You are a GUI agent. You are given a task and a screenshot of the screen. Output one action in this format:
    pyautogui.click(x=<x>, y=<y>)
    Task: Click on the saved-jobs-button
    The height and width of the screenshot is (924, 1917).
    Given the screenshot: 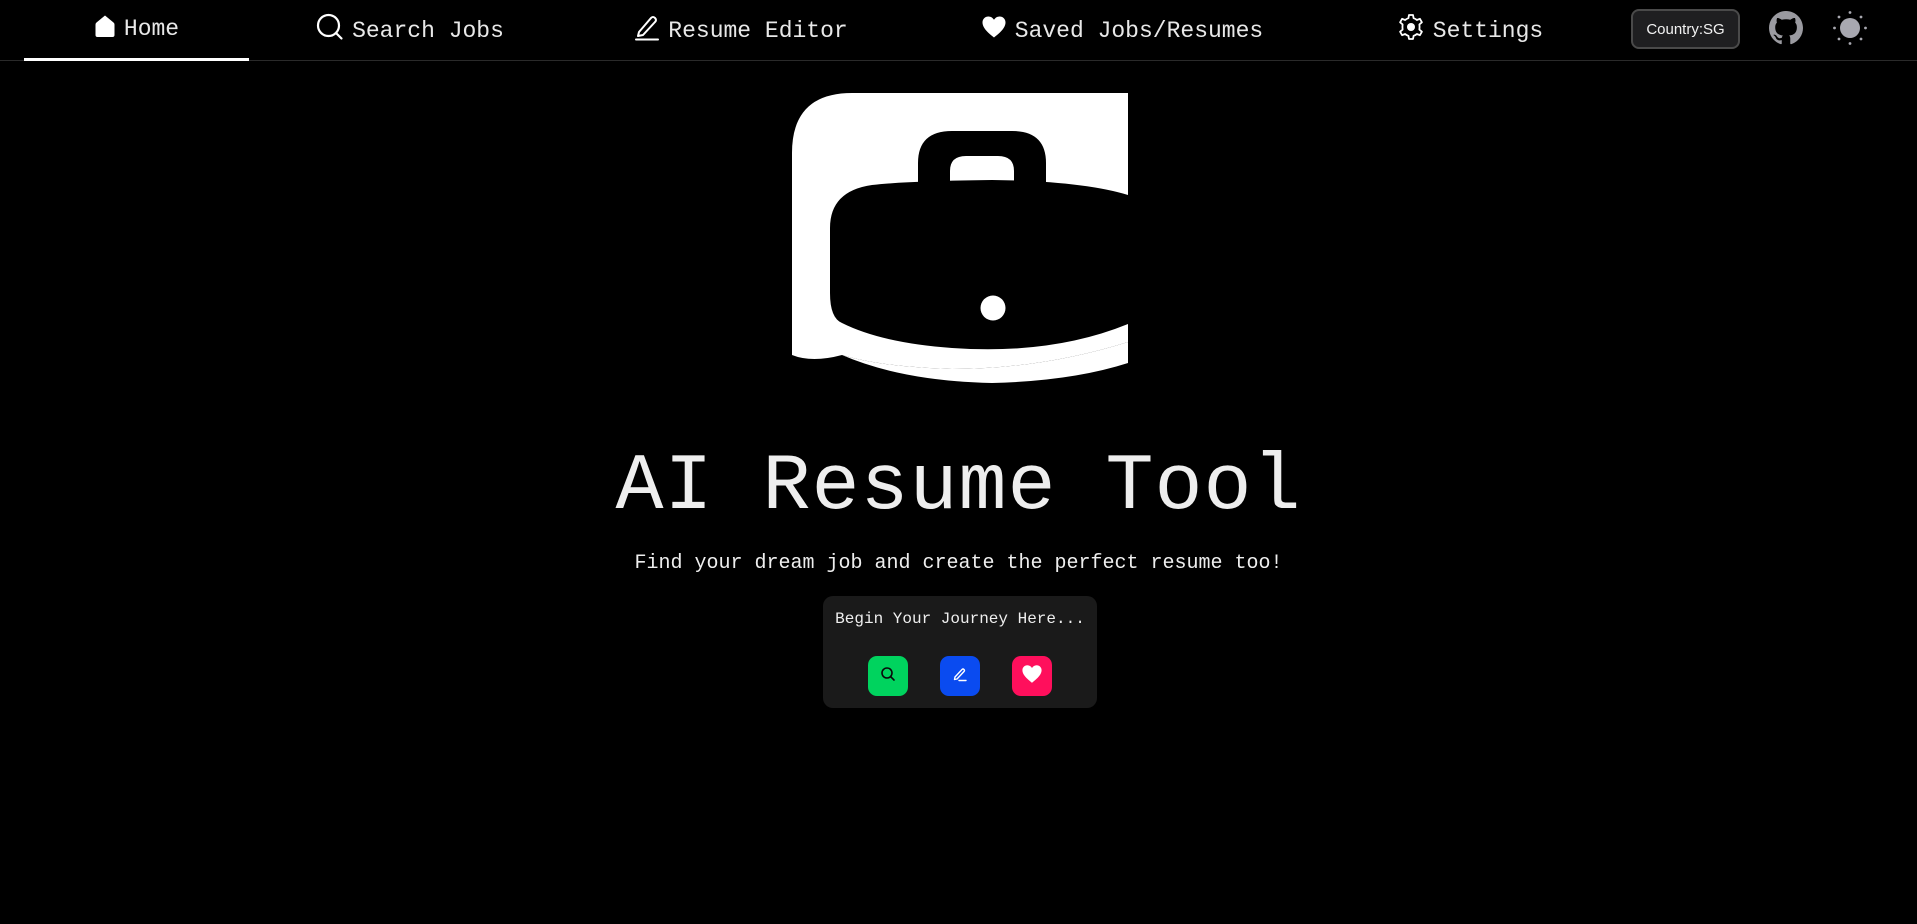 What is the action you would take?
    pyautogui.click(x=1032, y=676)
    